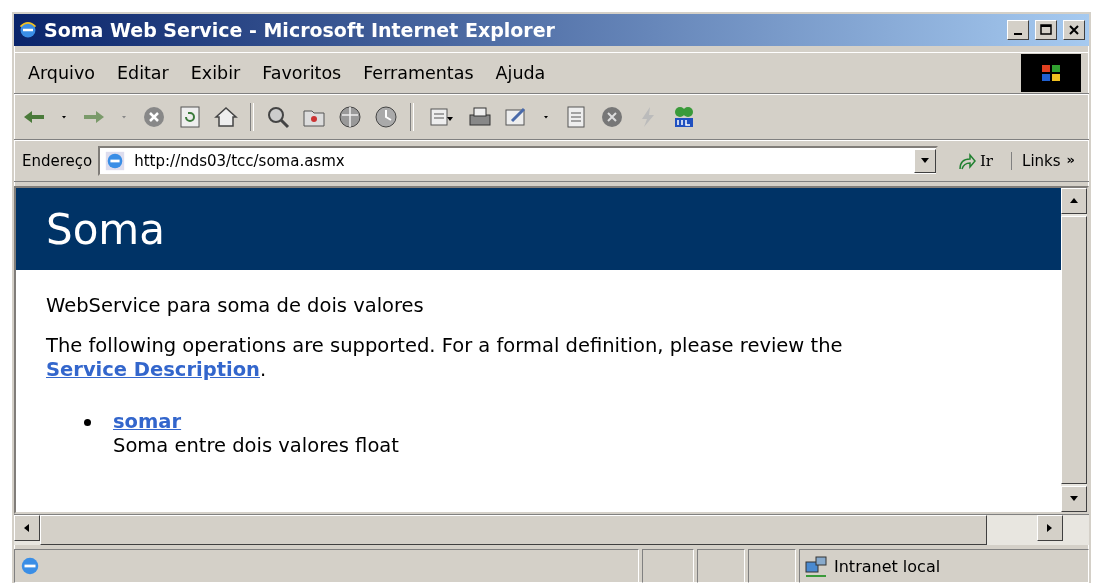 The height and width of the screenshot is (583, 1099). I want to click on menu-item: Arquivo, so click(61, 73).